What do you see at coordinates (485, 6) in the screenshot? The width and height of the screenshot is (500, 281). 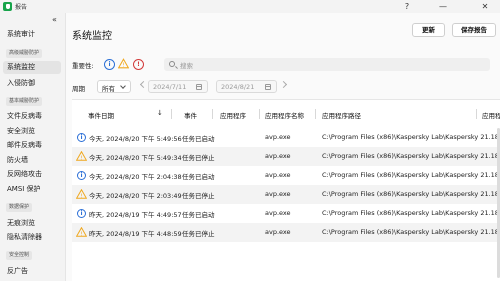 I see `close-button: ✕` at bounding box center [485, 6].